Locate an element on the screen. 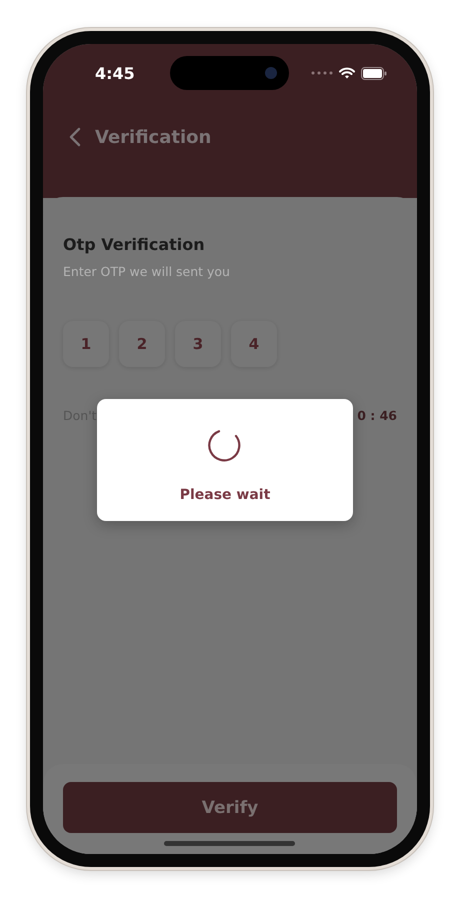 The width and height of the screenshot is (460, 900). spinner-icon is located at coordinates (225, 445).